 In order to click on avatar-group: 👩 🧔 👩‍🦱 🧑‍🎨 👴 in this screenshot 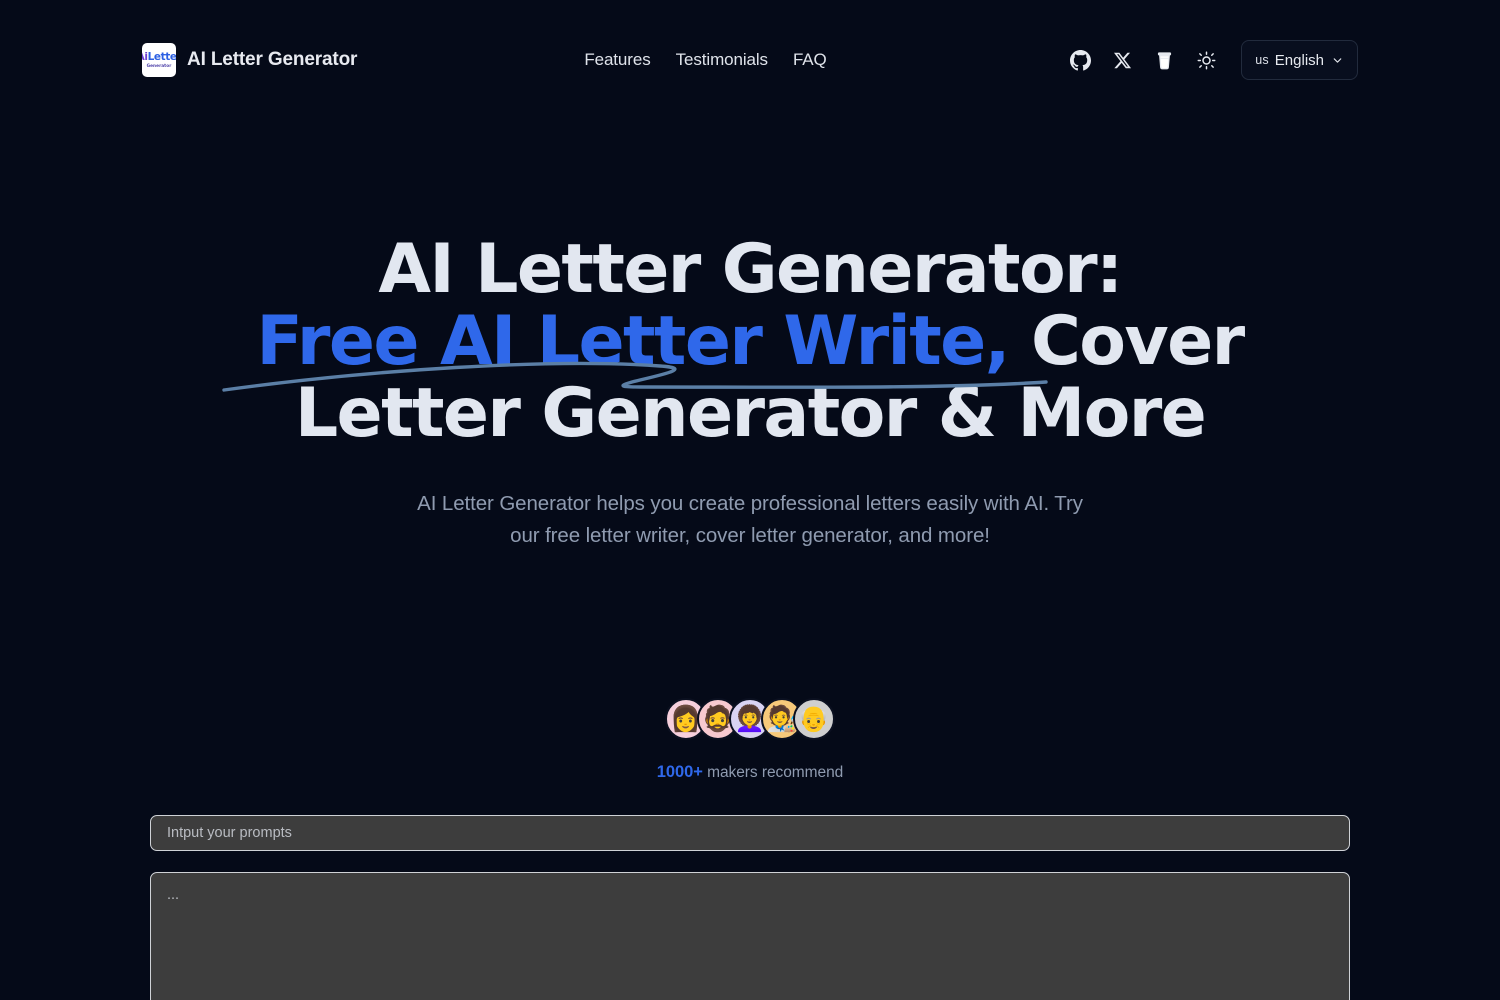, I will do `click(750, 719)`.